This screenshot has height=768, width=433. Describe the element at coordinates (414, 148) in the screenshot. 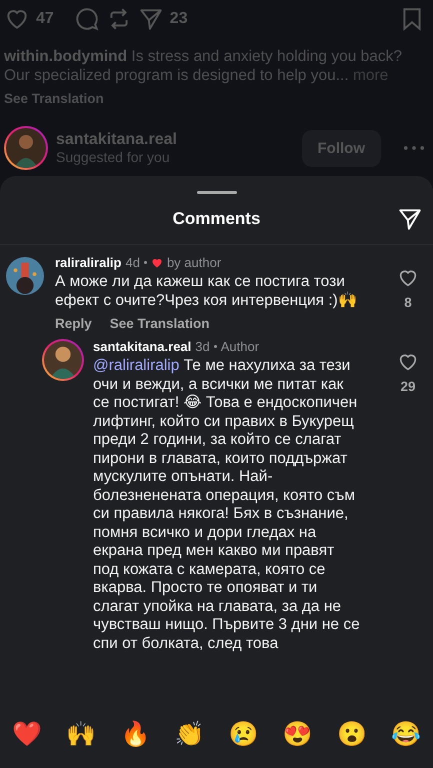

I see `more-icon` at that location.